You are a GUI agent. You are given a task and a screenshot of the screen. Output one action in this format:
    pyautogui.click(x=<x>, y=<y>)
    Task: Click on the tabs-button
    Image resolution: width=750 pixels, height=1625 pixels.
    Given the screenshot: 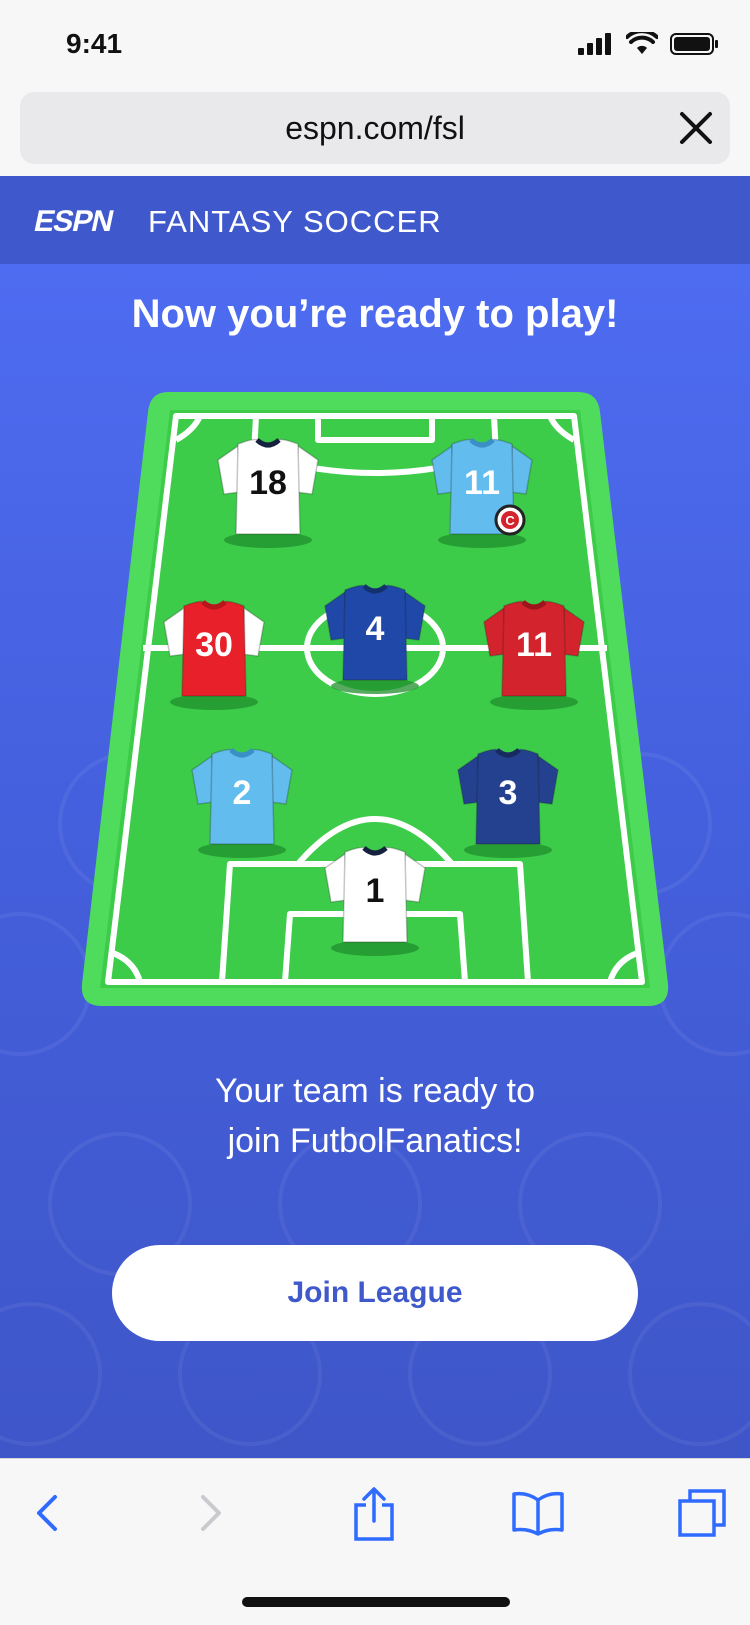 What is the action you would take?
    pyautogui.click(x=702, y=1513)
    